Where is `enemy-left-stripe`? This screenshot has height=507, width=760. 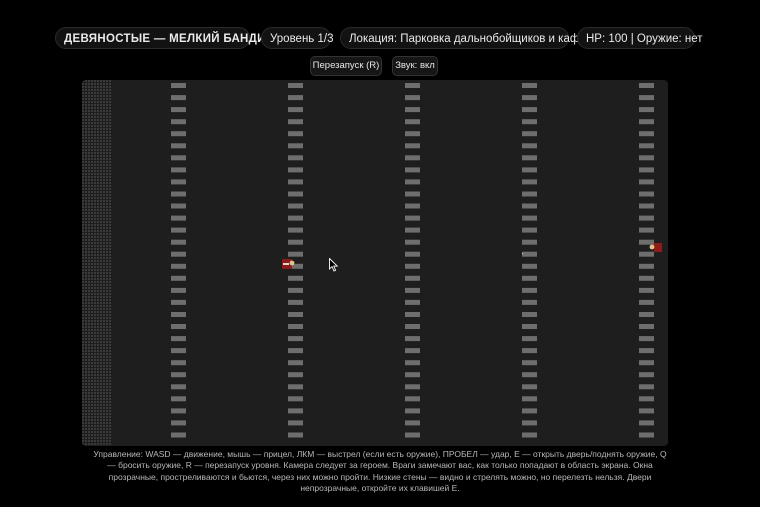 enemy-left-stripe is located at coordinates (286, 264).